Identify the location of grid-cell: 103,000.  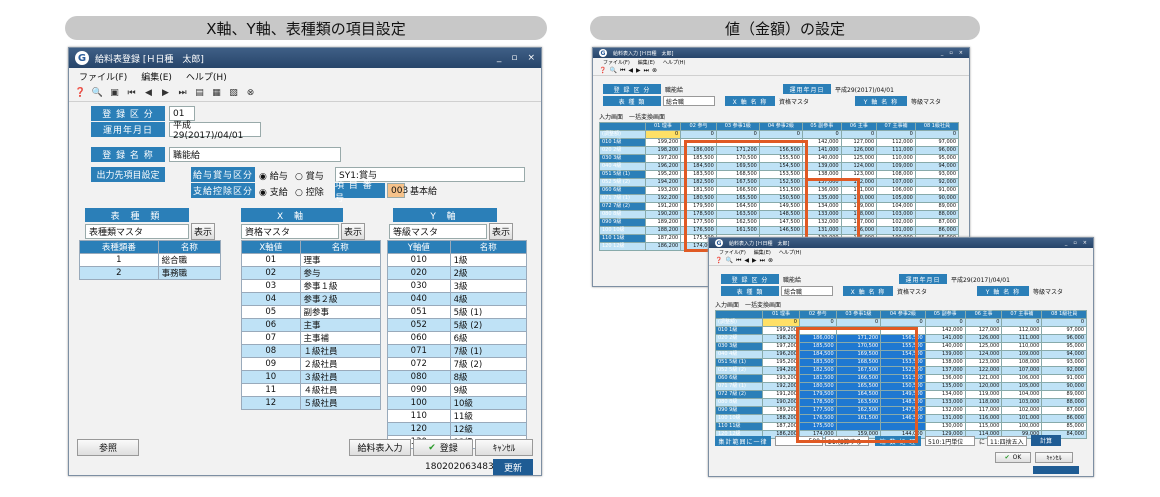
(896, 214).